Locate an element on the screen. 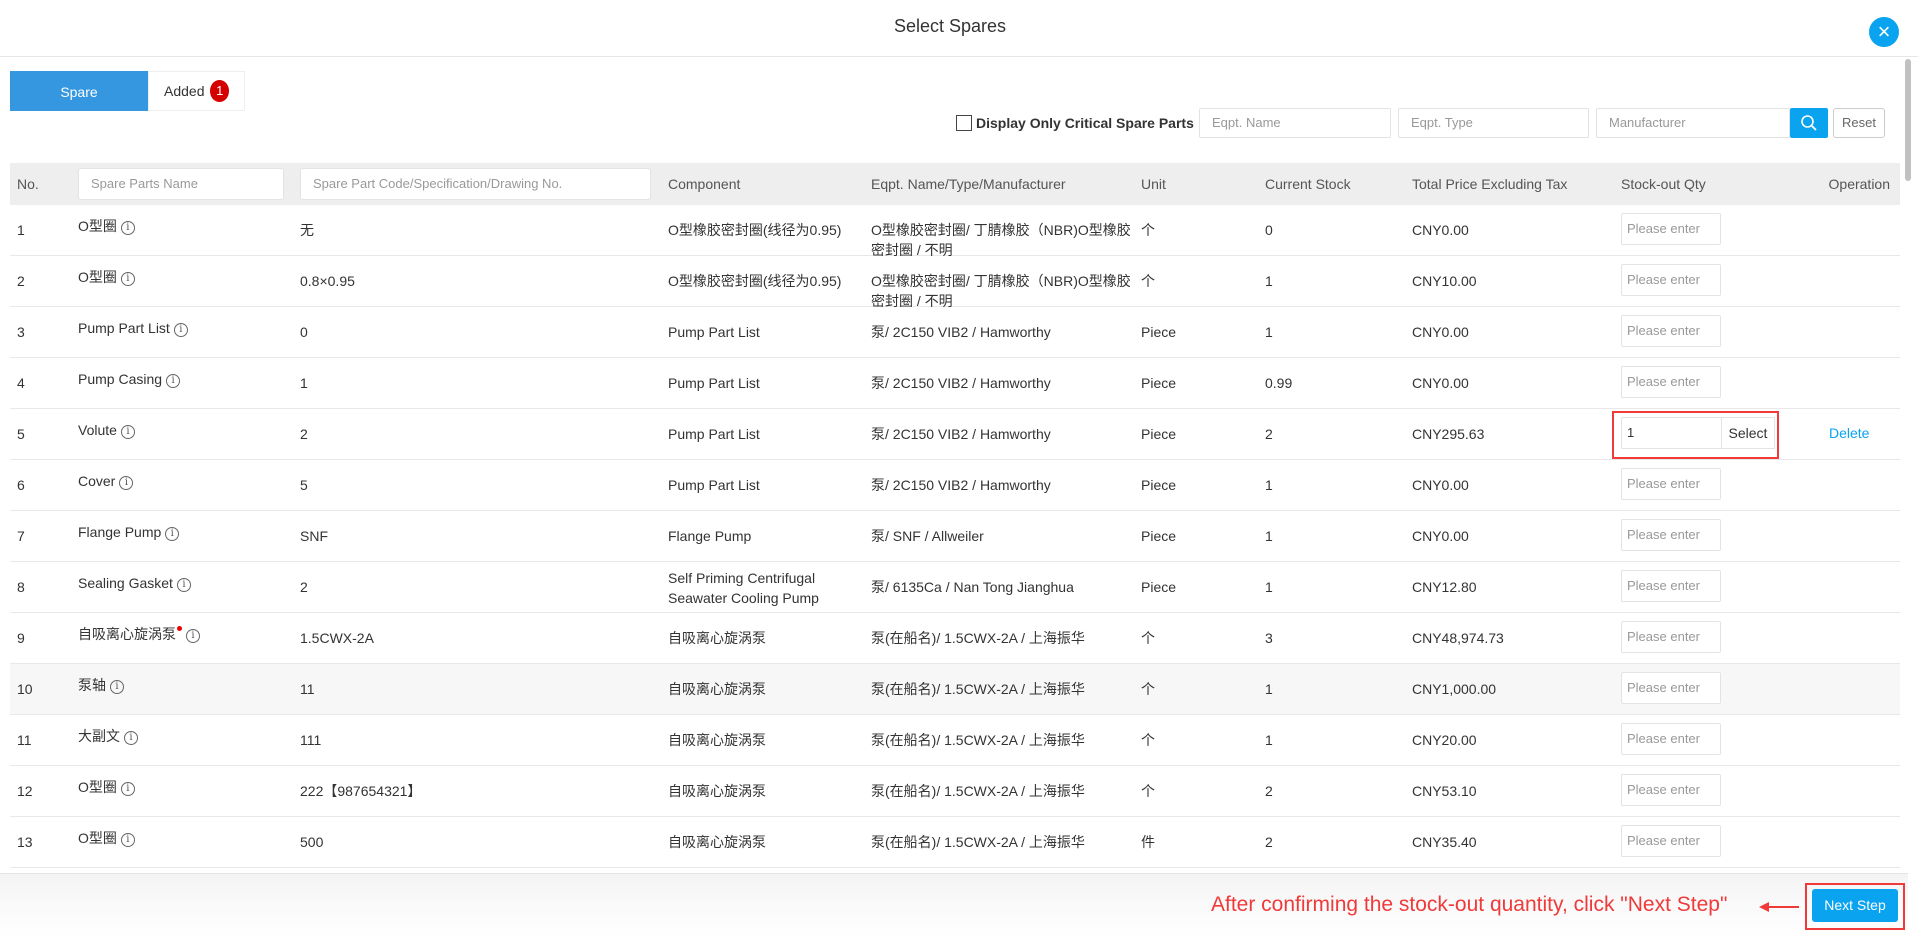 The height and width of the screenshot is (938, 1918). row-number-text: 3 is located at coordinates (21, 332).